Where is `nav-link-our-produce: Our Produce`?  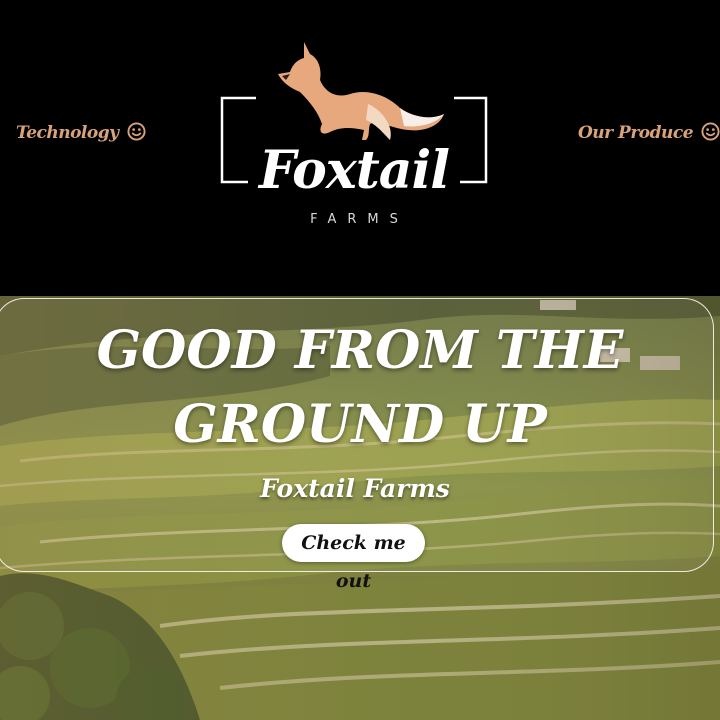
nav-link-our-produce: Our Produce is located at coordinates (649, 132).